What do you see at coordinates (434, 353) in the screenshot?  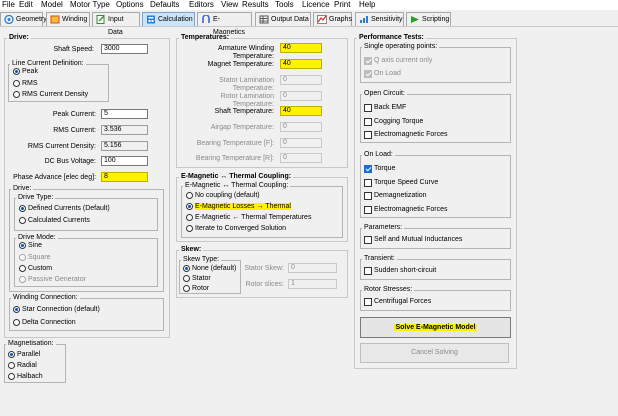 I see `cancel-solving-button: Cancel Solving` at bounding box center [434, 353].